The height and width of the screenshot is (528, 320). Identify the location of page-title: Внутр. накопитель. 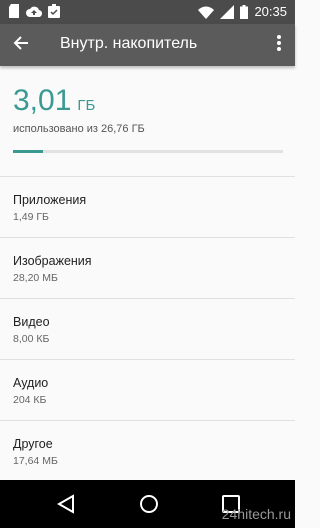
(129, 43).